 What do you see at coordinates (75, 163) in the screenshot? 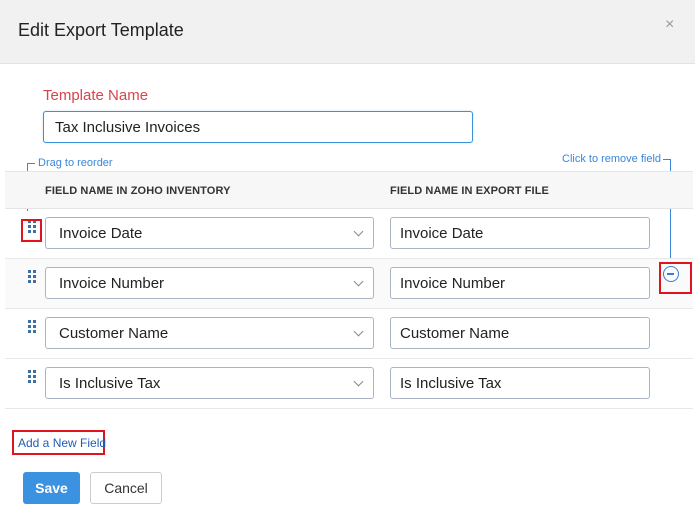
I see `drag-annotation: Drag to reorder` at bounding box center [75, 163].